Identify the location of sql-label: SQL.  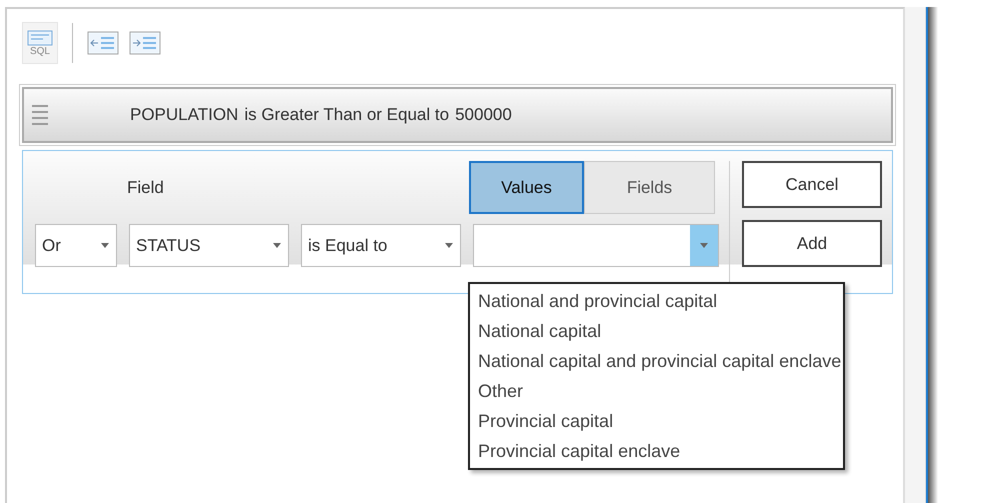
(40, 51).